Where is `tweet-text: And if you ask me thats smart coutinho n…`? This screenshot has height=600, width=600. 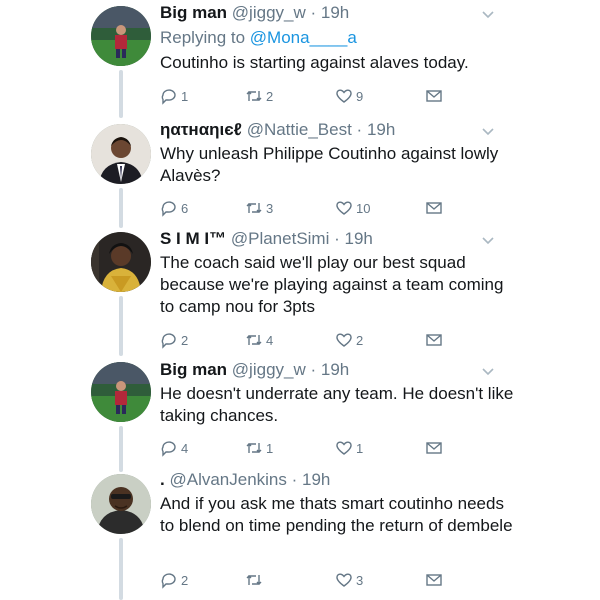
tweet-text: And if you ask me thats smart coutinho n… is located at coordinates (336, 514).